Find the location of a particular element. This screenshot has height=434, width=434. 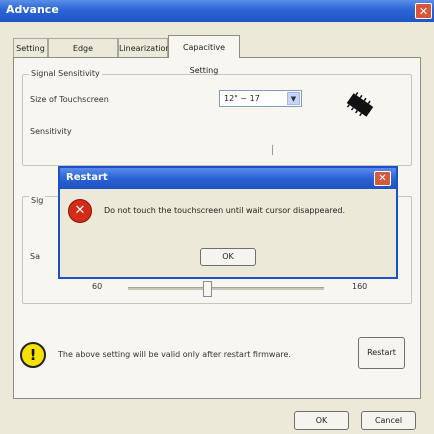

ok-button: OK is located at coordinates (321, 420).